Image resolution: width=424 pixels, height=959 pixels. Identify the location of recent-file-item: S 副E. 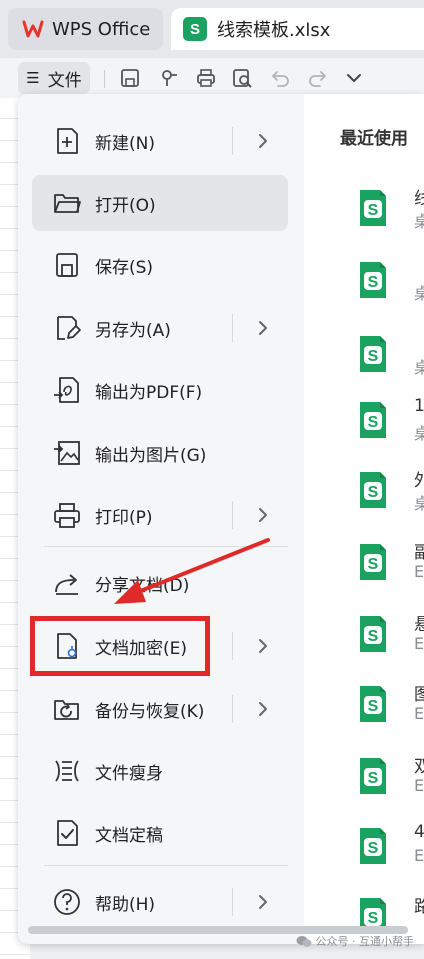
(384, 566).